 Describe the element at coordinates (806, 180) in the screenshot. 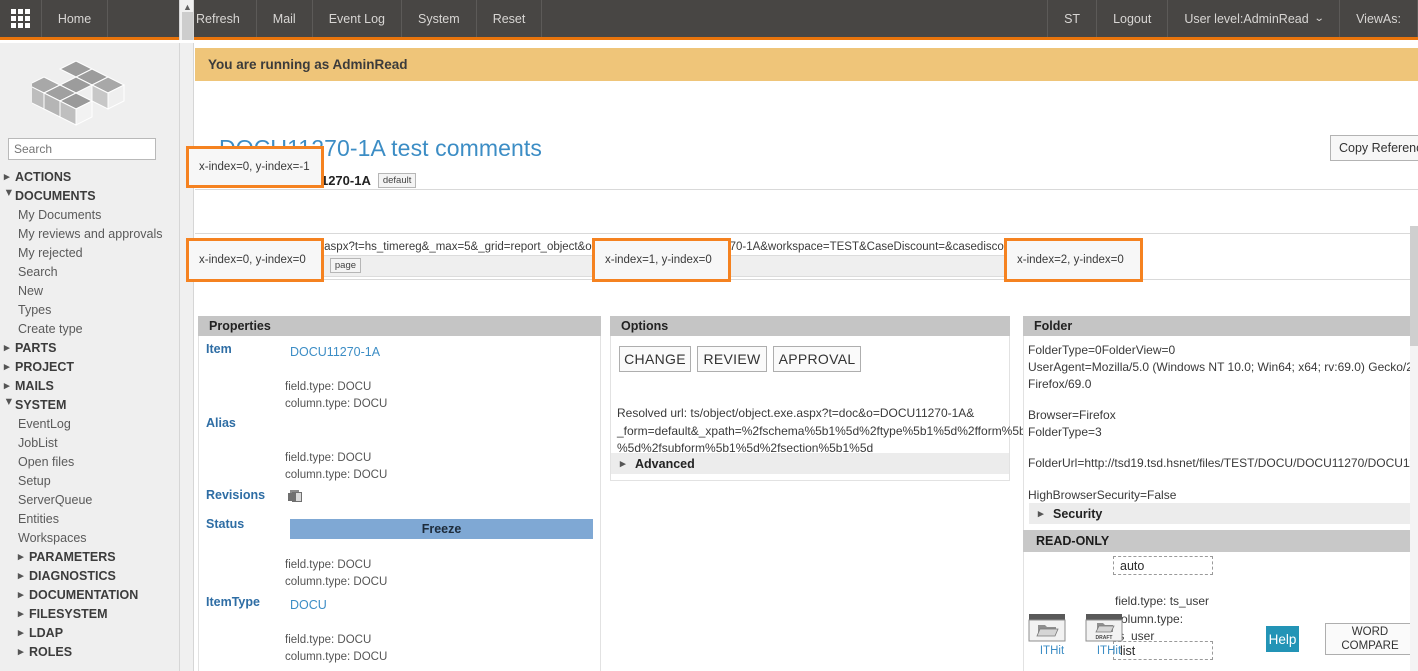

I see `document-section-header: ▸ Document DOCU11270-1A default` at that location.